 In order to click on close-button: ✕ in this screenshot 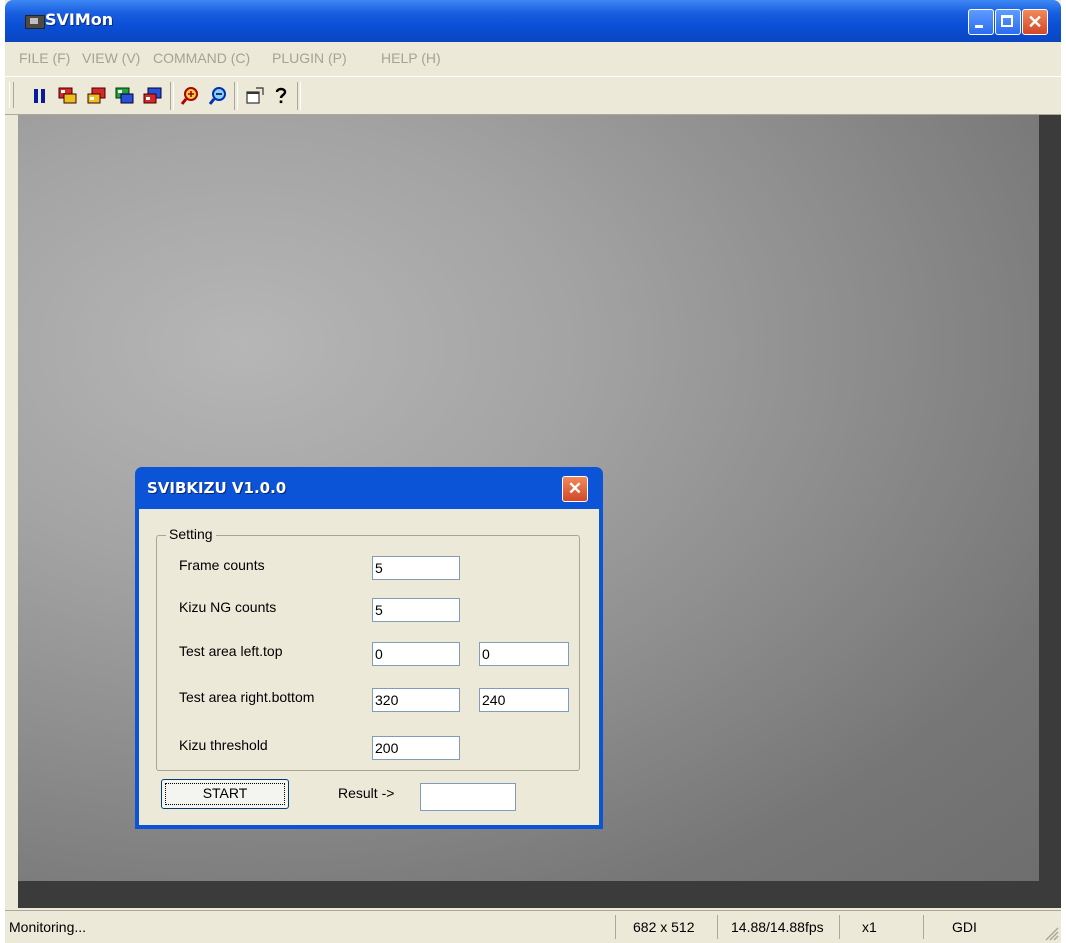, I will do `click(1035, 22)`.